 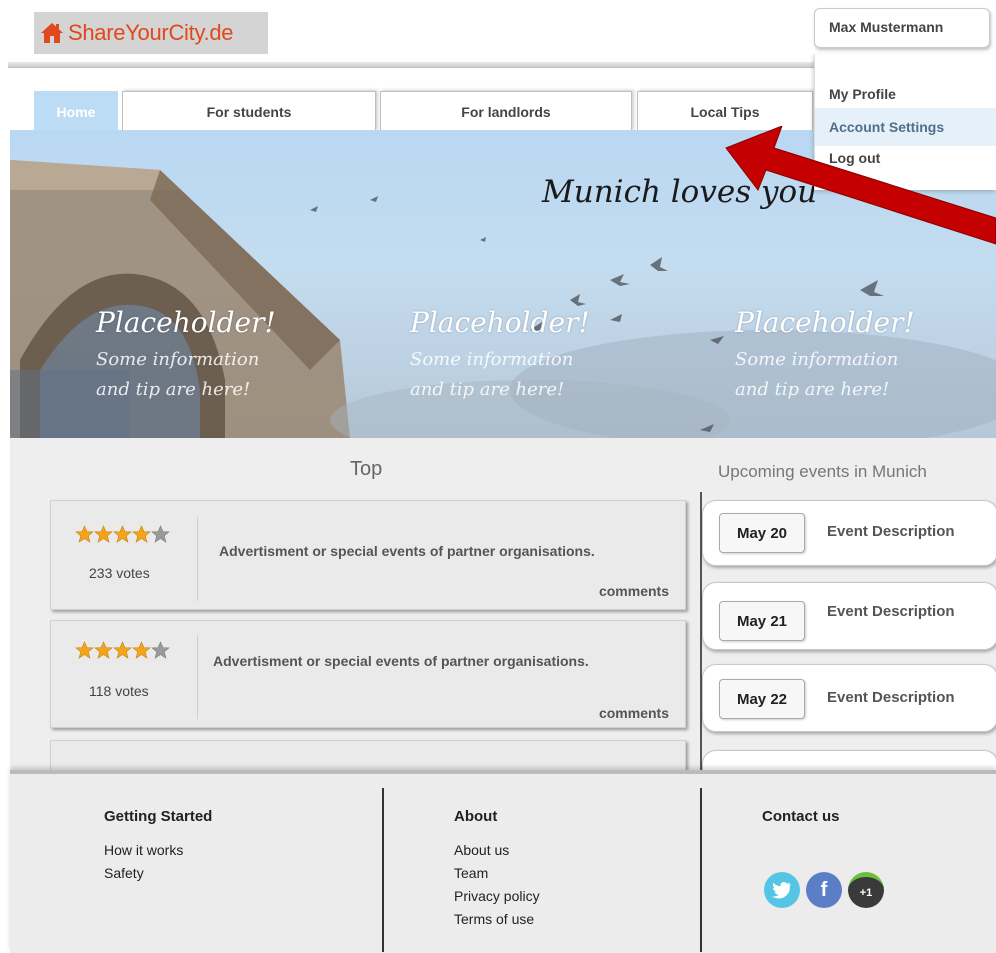 What do you see at coordinates (143, 850) in the screenshot?
I see `footer-link-how-it-works: How it works` at bounding box center [143, 850].